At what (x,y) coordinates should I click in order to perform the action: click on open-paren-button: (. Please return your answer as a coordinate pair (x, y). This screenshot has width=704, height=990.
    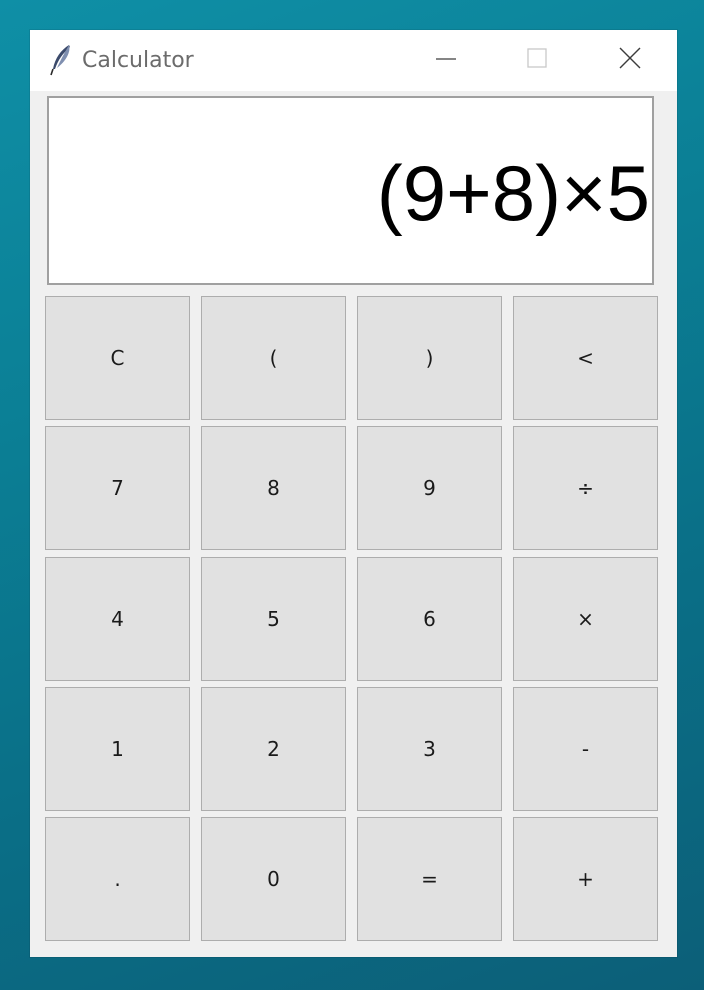
    Looking at the image, I should click on (273, 358).